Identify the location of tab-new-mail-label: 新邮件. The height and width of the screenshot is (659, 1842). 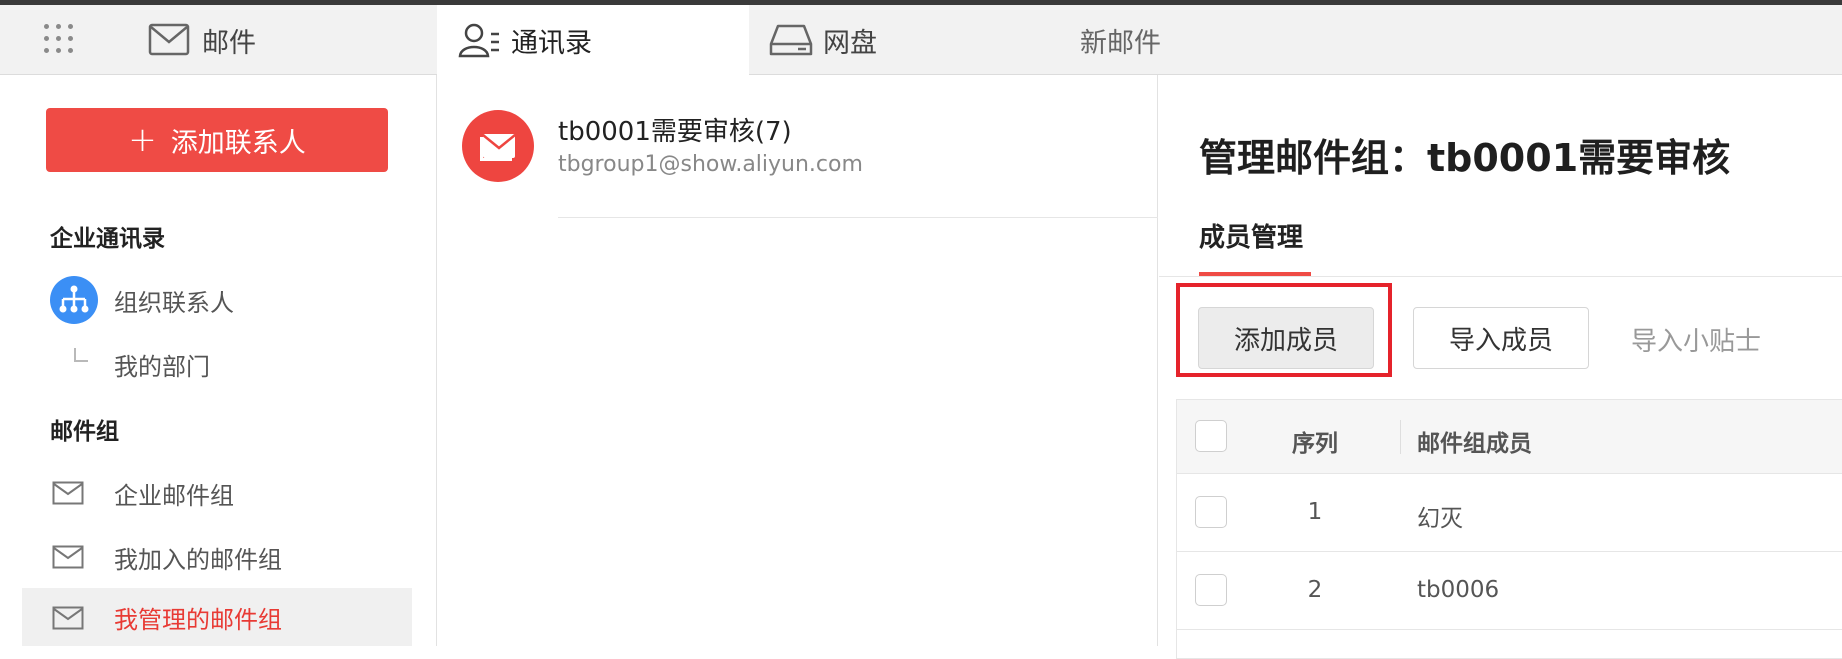
(1120, 43).